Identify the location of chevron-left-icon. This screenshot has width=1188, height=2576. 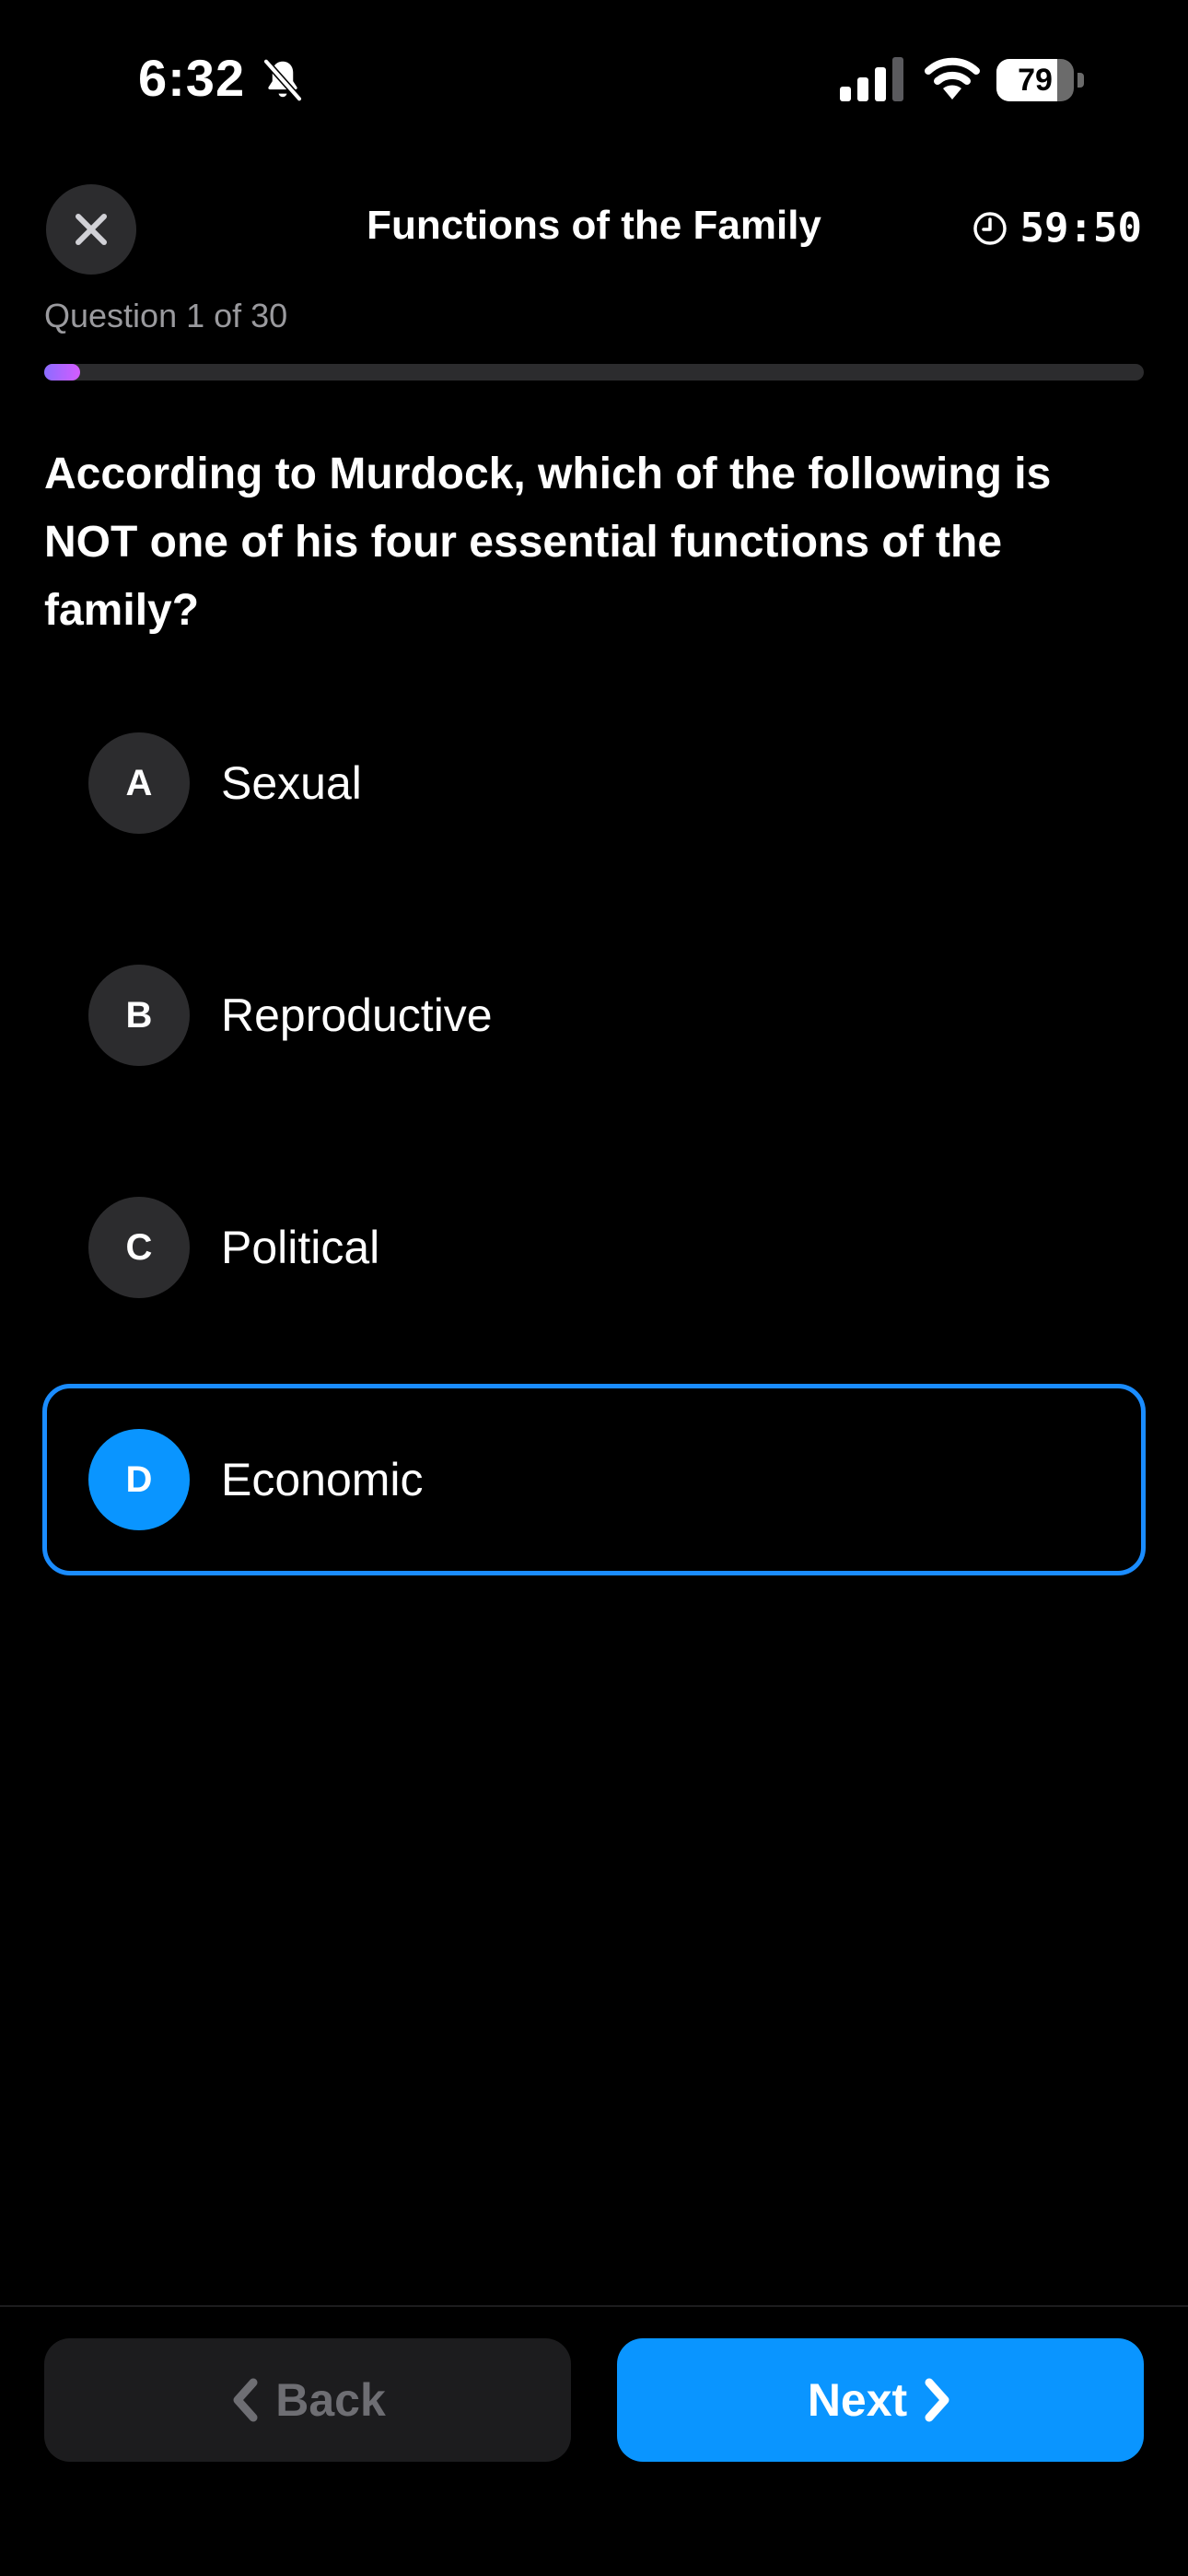
(246, 2400).